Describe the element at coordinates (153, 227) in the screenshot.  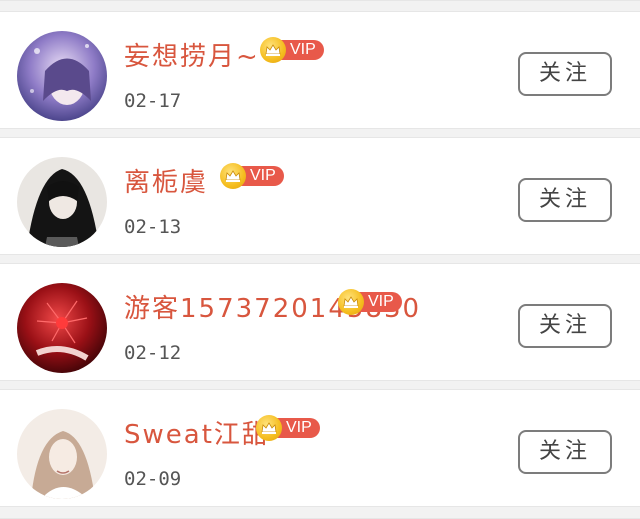
I see `follow-date: 02-13` at that location.